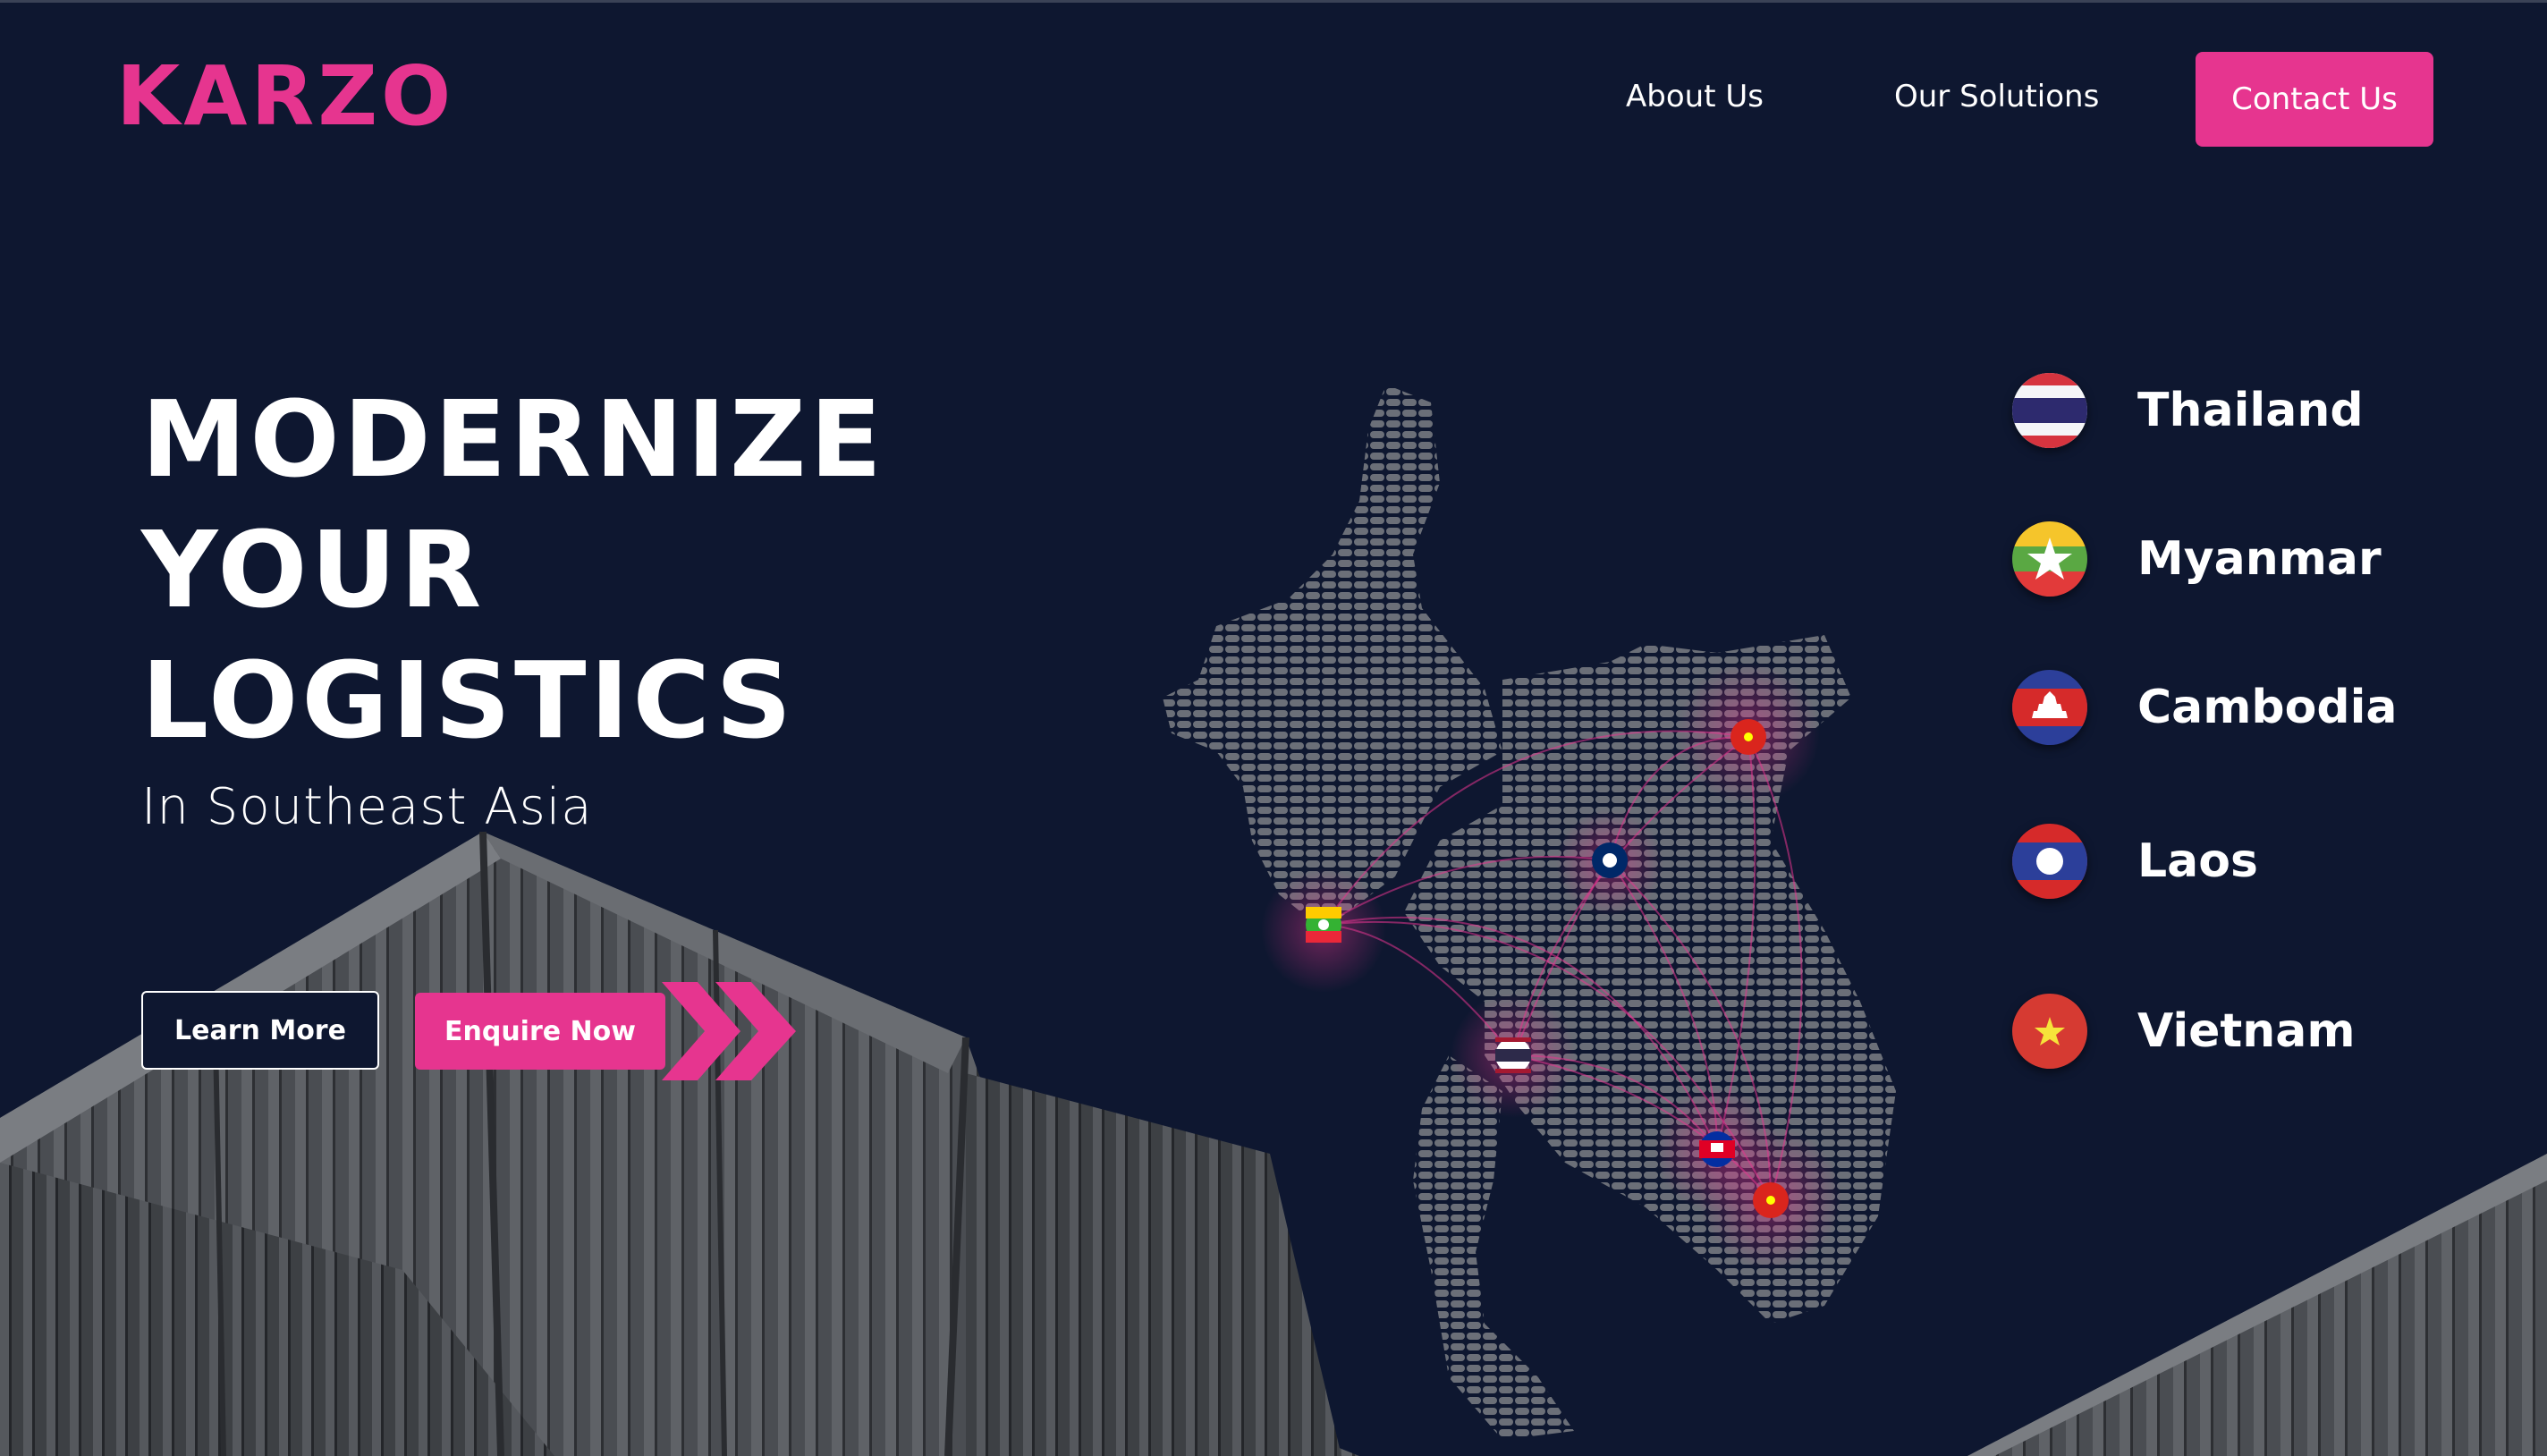  I want to click on nav-our-solutions: Our Solutions, so click(1996, 96).